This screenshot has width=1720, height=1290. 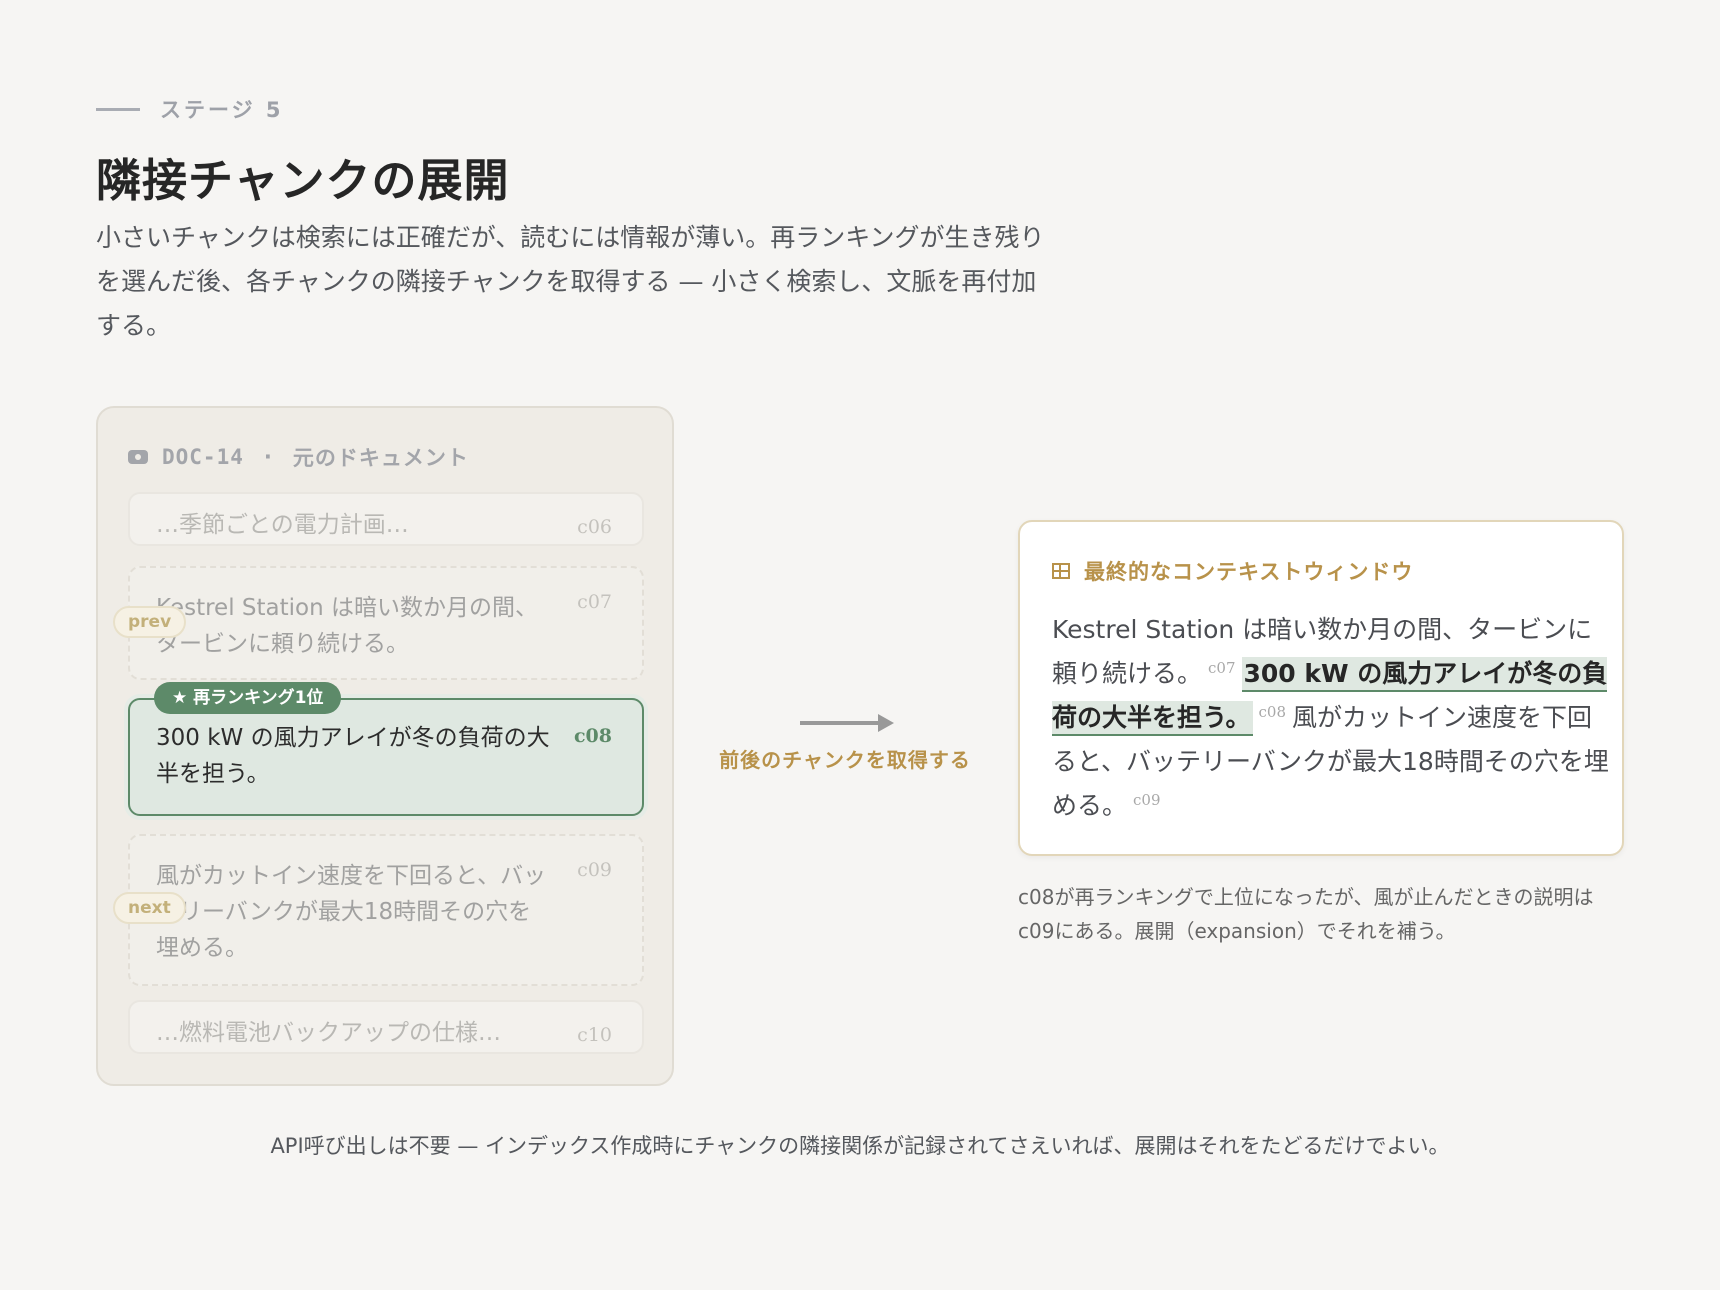 What do you see at coordinates (1147, 800) in the screenshot?
I see `segment-id-c09: c09` at bounding box center [1147, 800].